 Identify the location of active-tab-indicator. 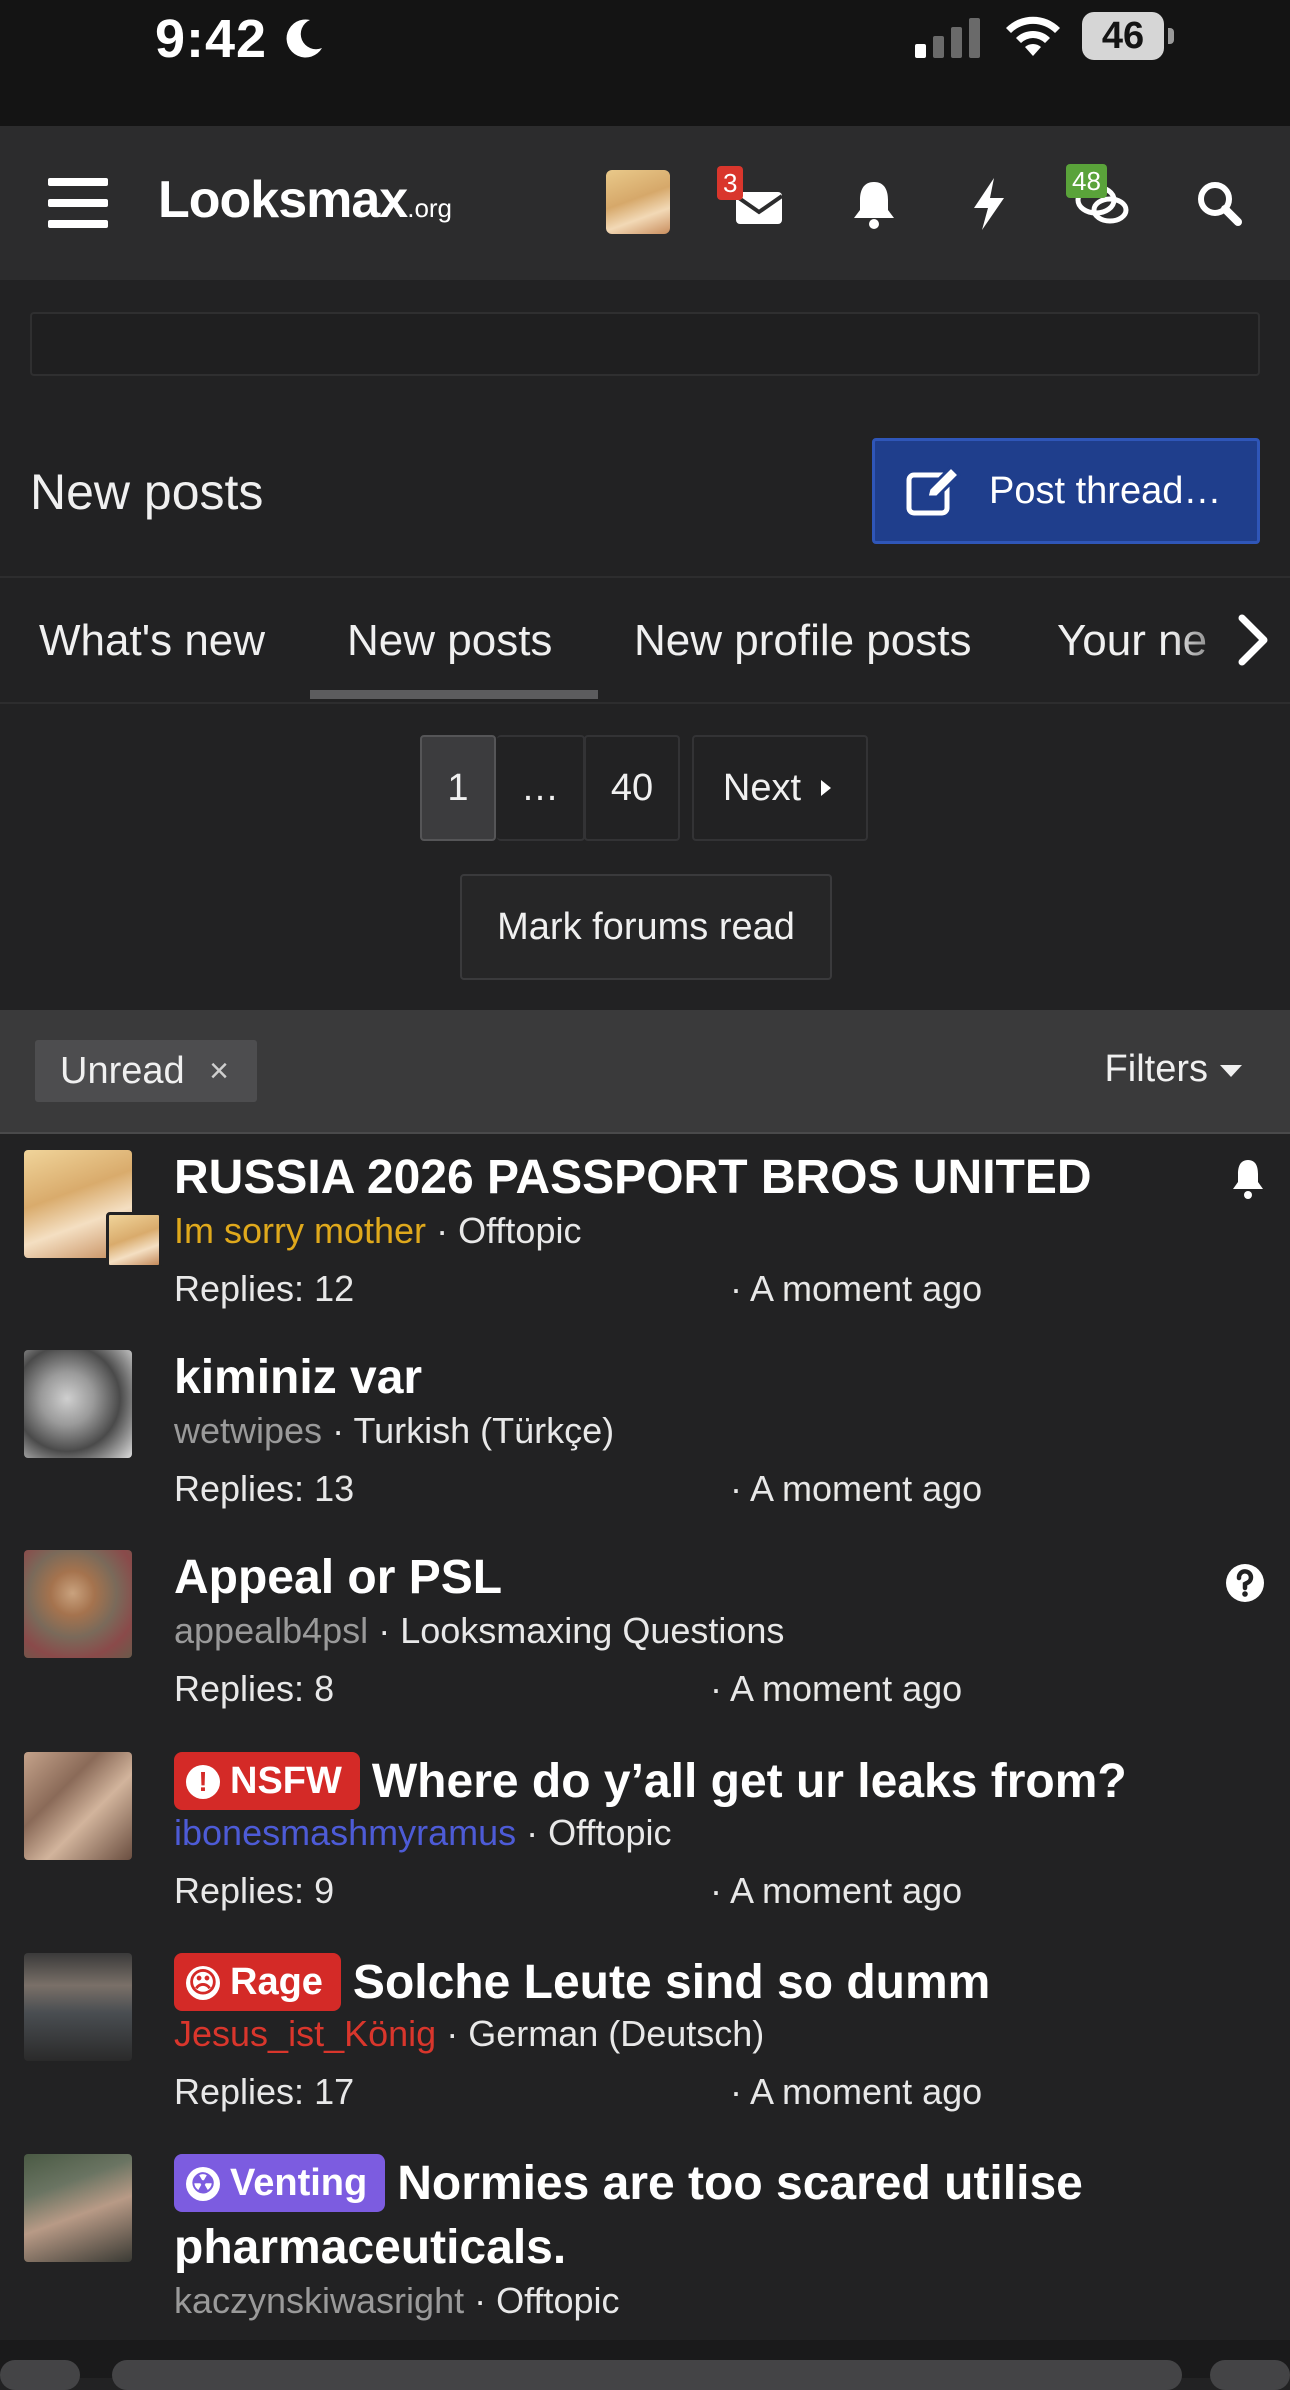
(454, 694).